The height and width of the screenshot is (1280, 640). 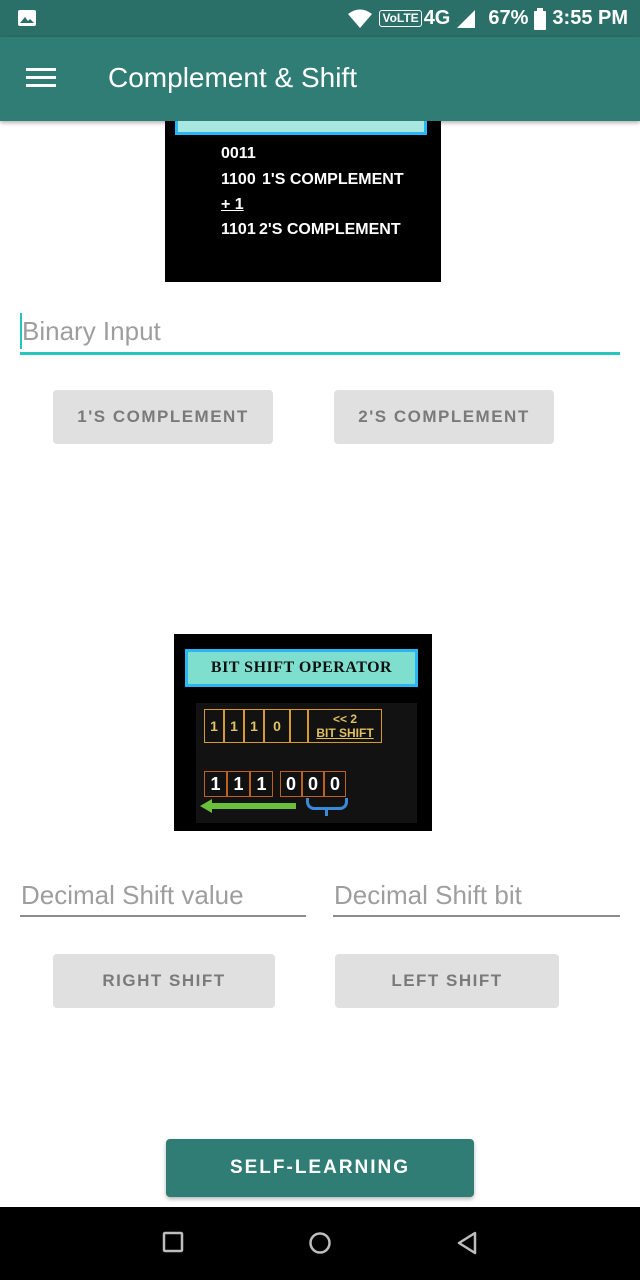 What do you see at coordinates (345, 733) in the screenshot?
I see `shift-type-label: BIT SHIFT` at bounding box center [345, 733].